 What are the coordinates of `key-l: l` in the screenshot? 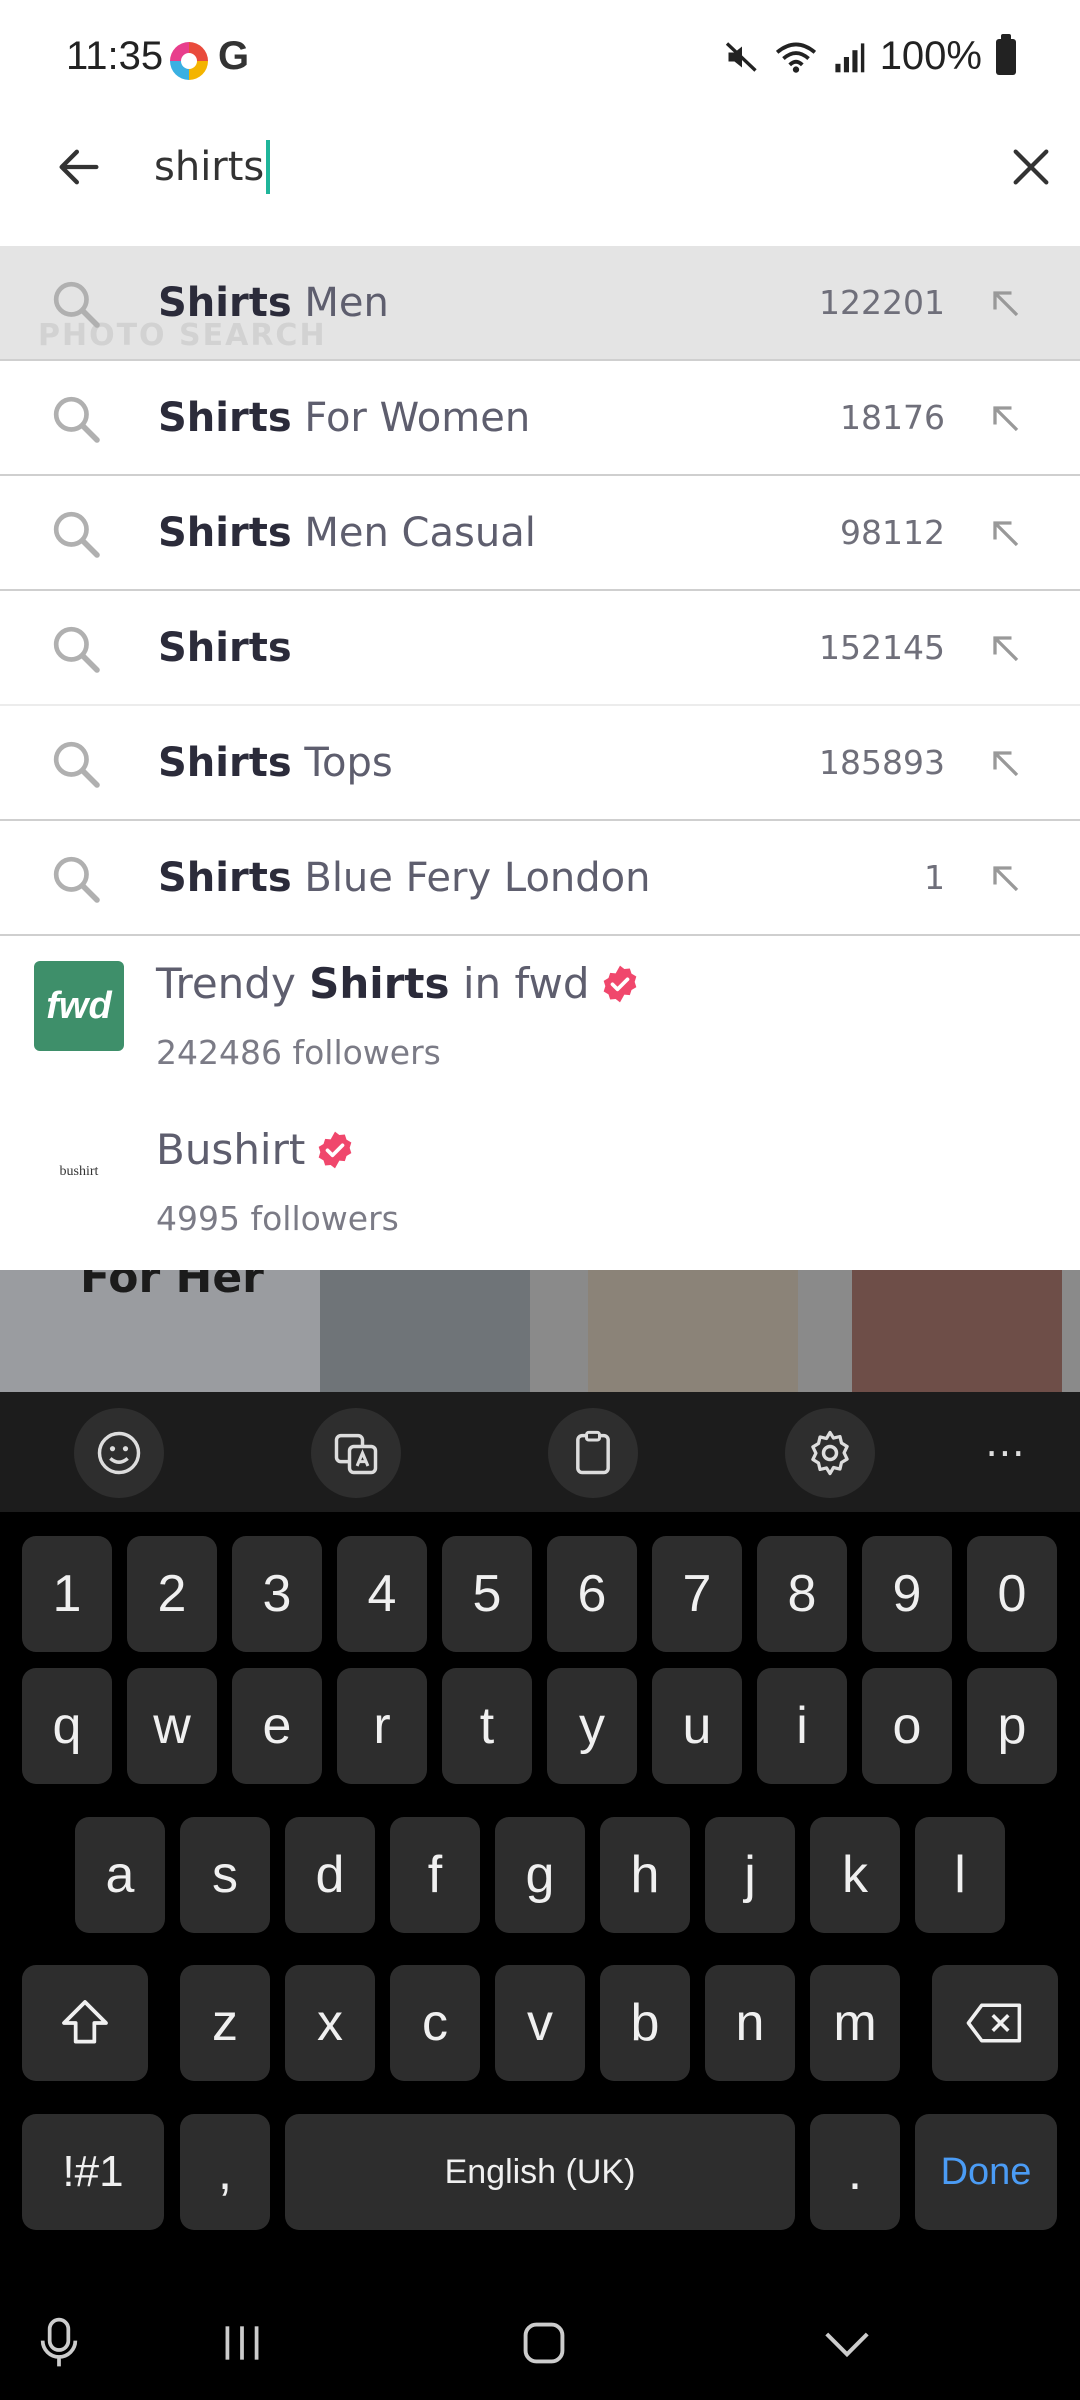 It's located at (960, 1875).